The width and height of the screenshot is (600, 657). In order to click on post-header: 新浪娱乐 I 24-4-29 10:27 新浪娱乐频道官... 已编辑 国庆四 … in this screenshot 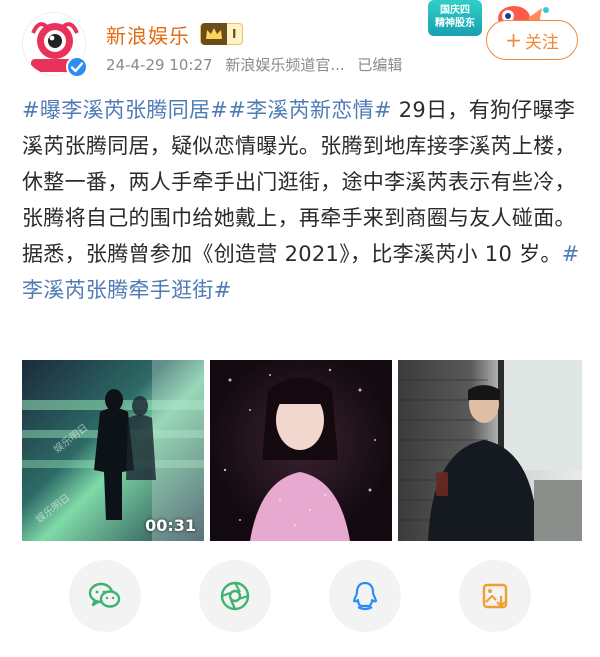, I will do `click(300, 45)`.